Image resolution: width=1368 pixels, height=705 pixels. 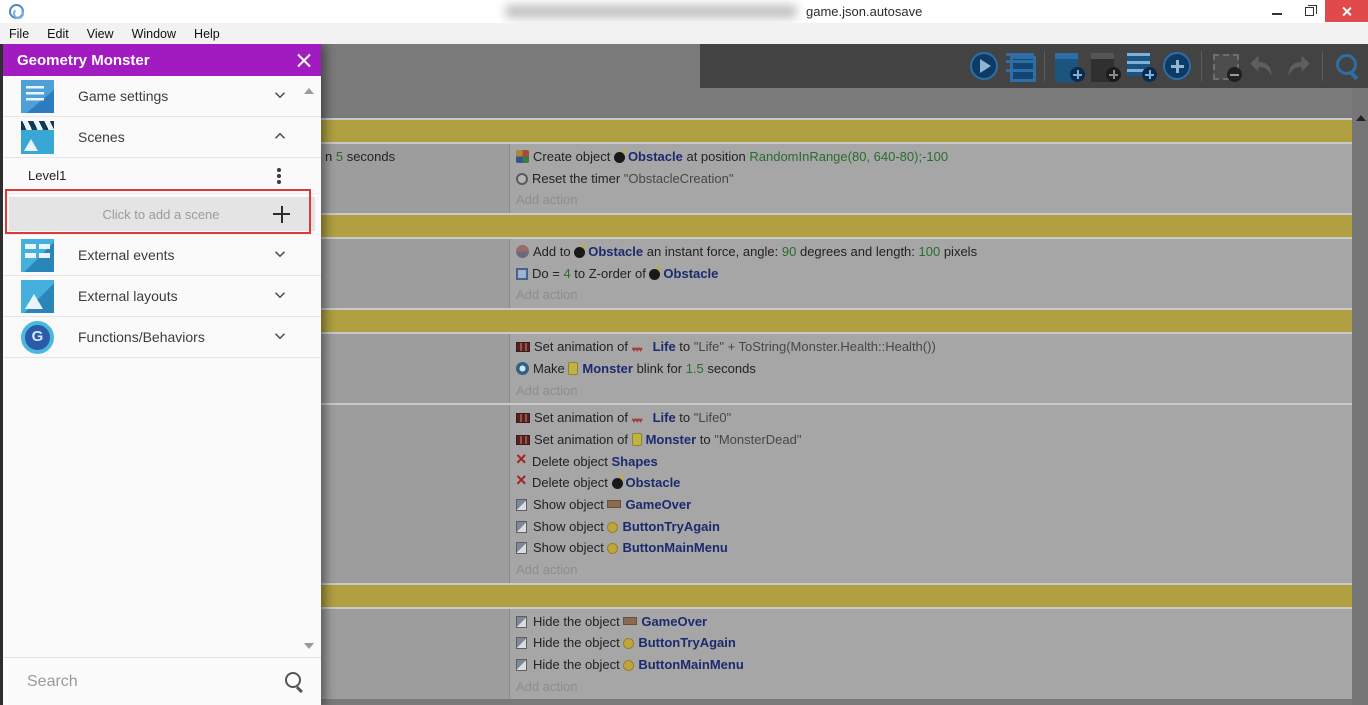 What do you see at coordinates (1141, 66) in the screenshot?
I see `add-comment-icon` at bounding box center [1141, 66].